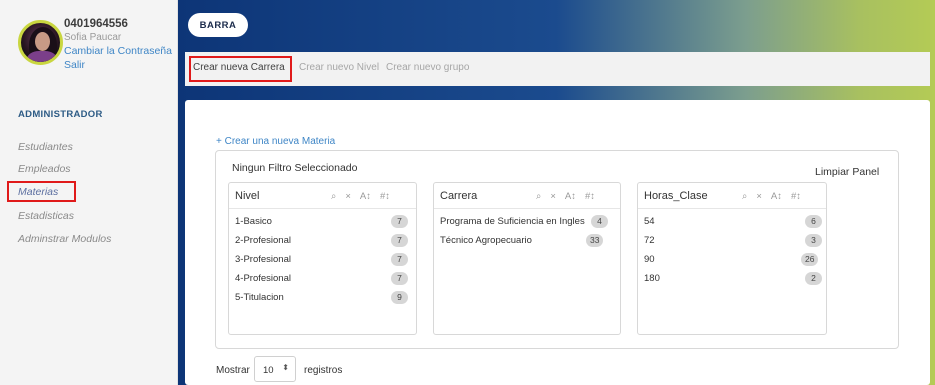  What do you see at coordinates (93, 37) in the screenshot?
I see `user-name: Sofia Paucar` at bounding box center [93, 37].